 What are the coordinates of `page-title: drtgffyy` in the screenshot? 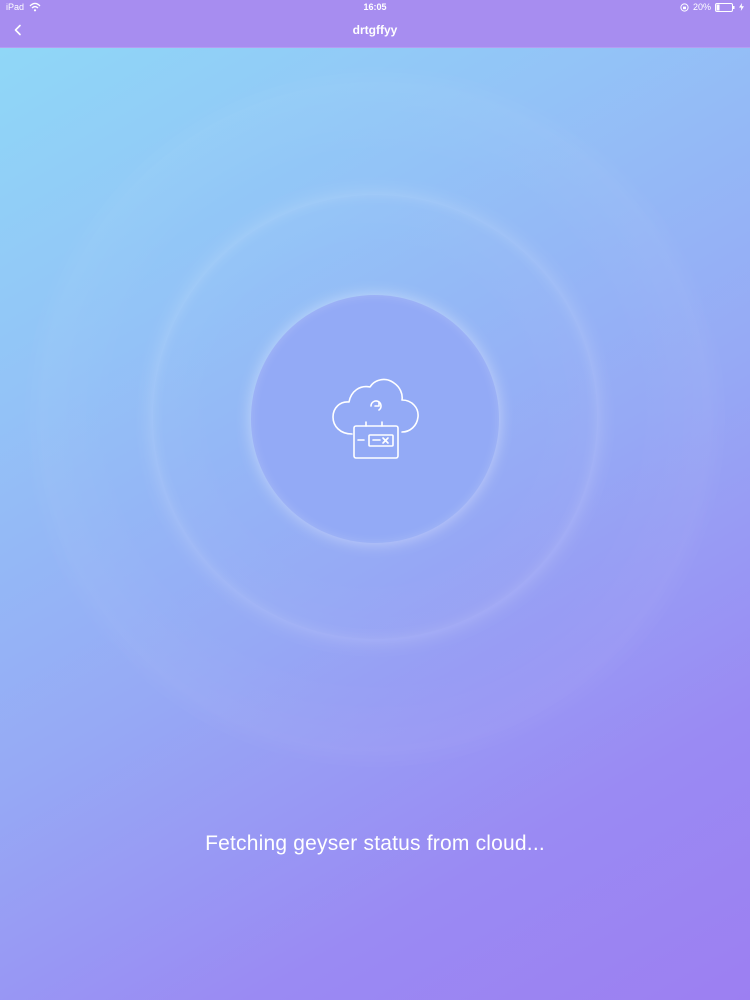 It's located at (375, 30).